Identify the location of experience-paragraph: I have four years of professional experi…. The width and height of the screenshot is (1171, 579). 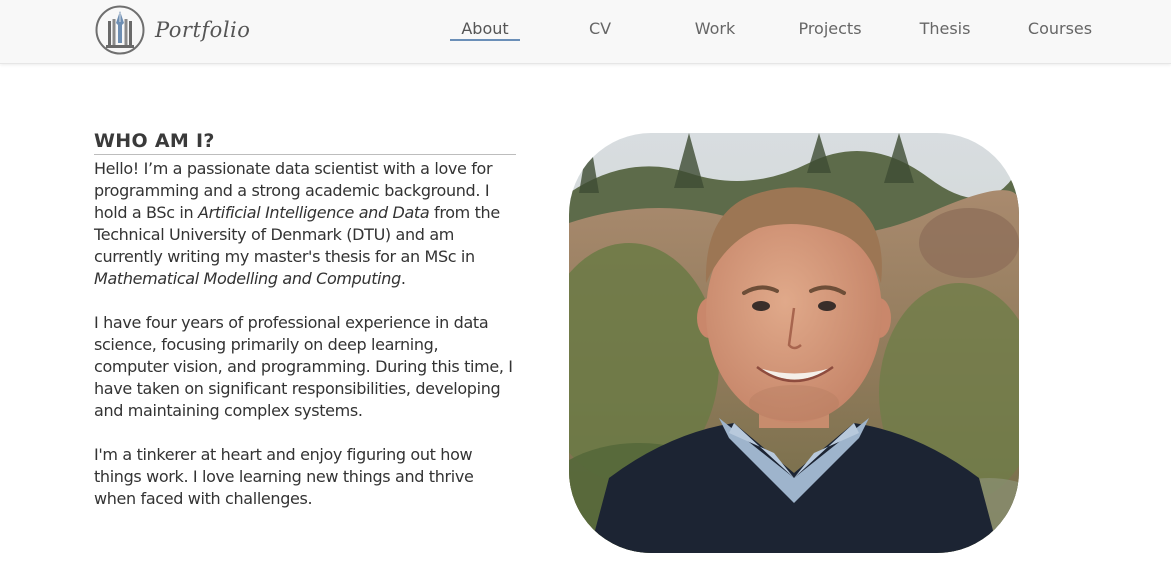
(303, 366).